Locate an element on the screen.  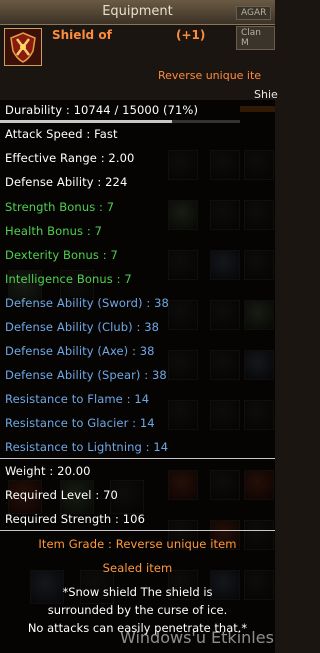
stat-attack-speed: Attack Speed : Fast is located at coordinates (61, 134).